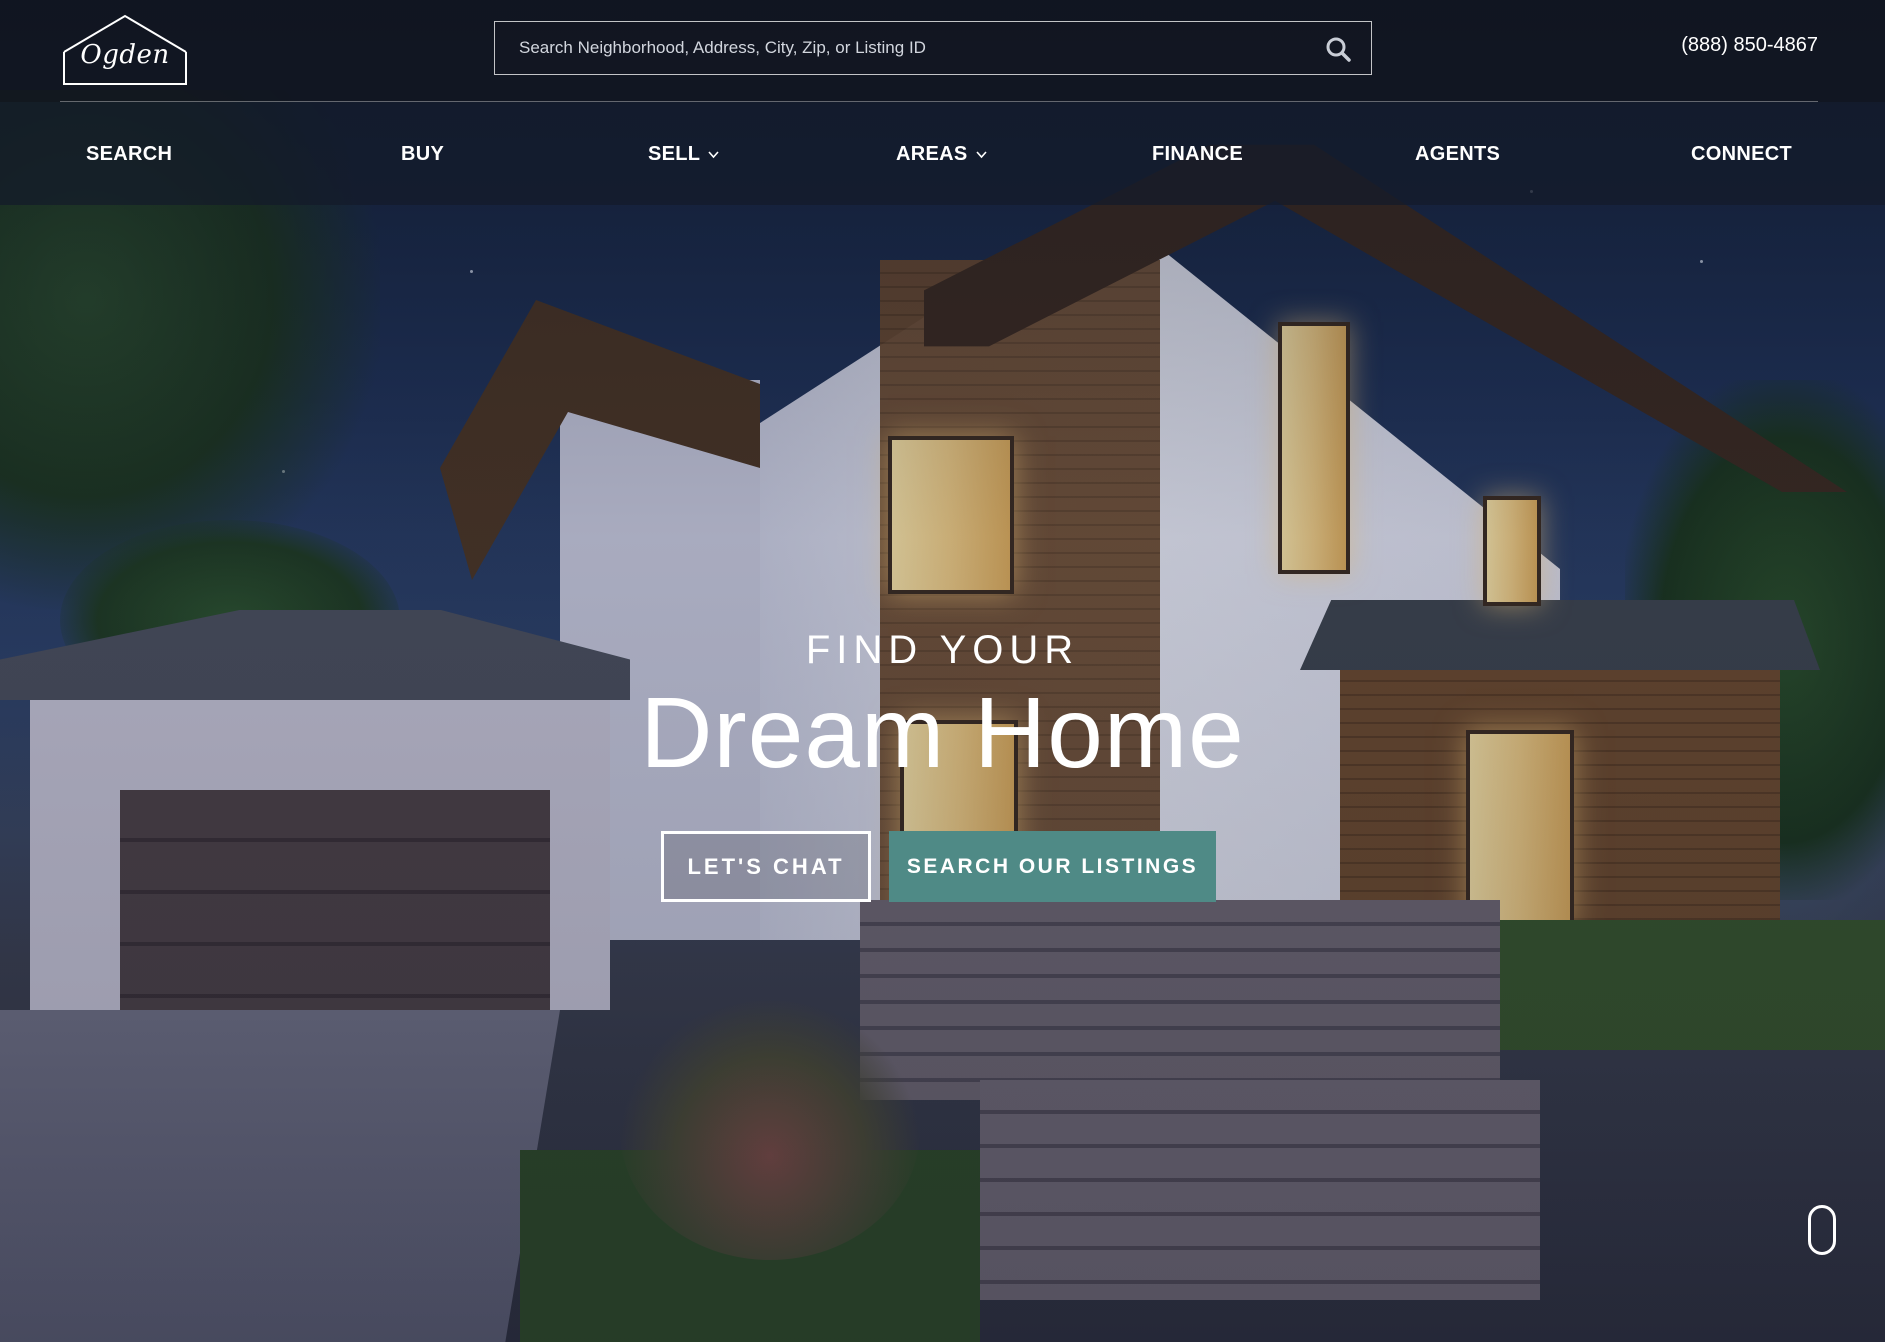 This screenshot has width=1885, height=1342. What do you see at coordinates (1749, 45) in the screenshot?
I see `phone-number-link: (888) 850-4867` at bounding box center [1749, 45].